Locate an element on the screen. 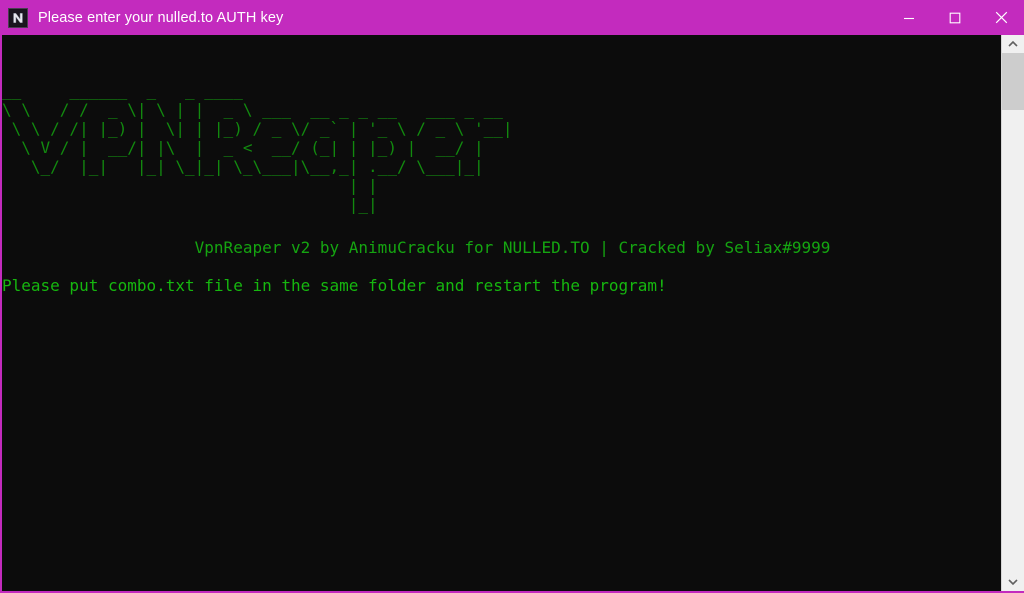 The width and height of the screenshot is (1024, 593). vertical-scrollbar is located at coordinates (1012, 313).